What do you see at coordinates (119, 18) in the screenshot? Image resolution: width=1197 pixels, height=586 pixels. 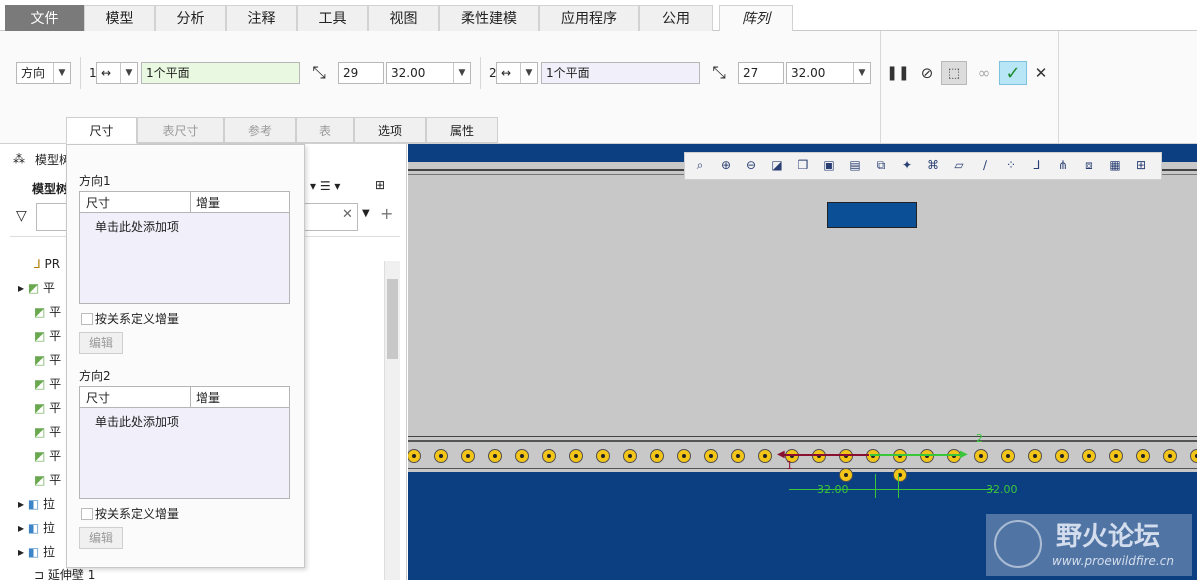 I see `tab-model: 模型` at bounding box center [119, 18].